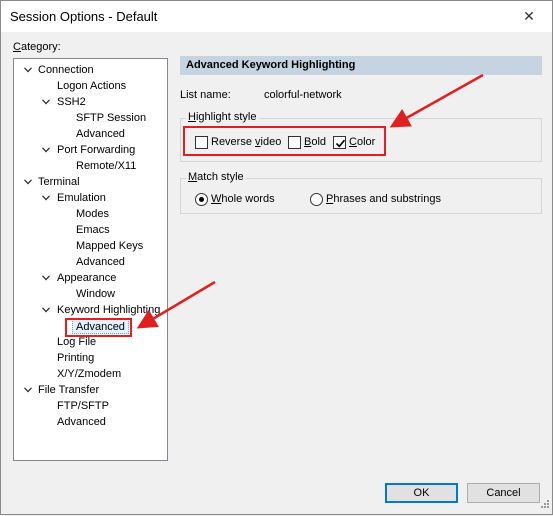 Image resolution: width=553 pixels, height=516 pixels. What do you see at coordinates (339, 142) in the screenshot?
I see `checkmark-icon` at bounding box center [339, 142].